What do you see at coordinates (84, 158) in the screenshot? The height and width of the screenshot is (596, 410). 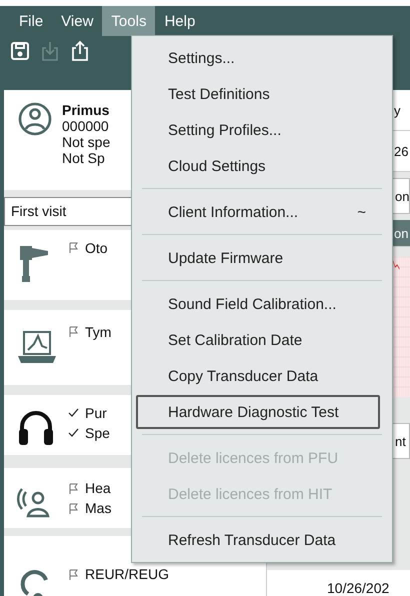 I see `client-detail: Not Sp` at bounding box center [84, 158].